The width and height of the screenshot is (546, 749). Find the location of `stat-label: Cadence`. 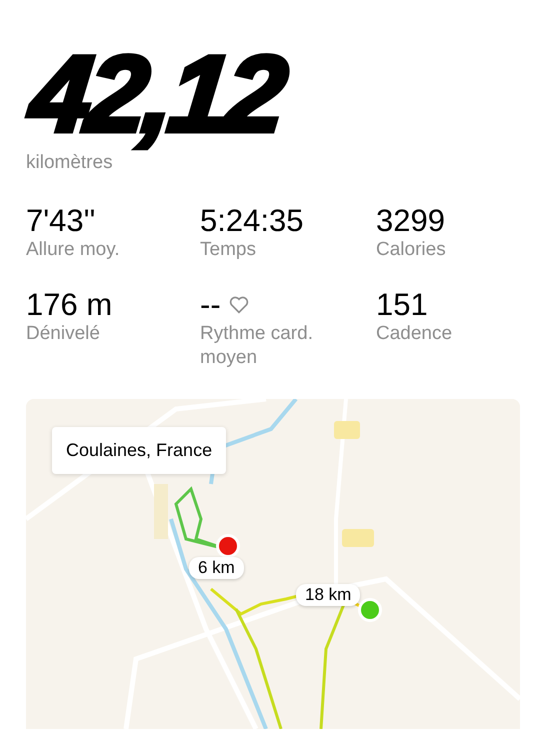

stat-label: Cadence is located at coordinates (415, 334).